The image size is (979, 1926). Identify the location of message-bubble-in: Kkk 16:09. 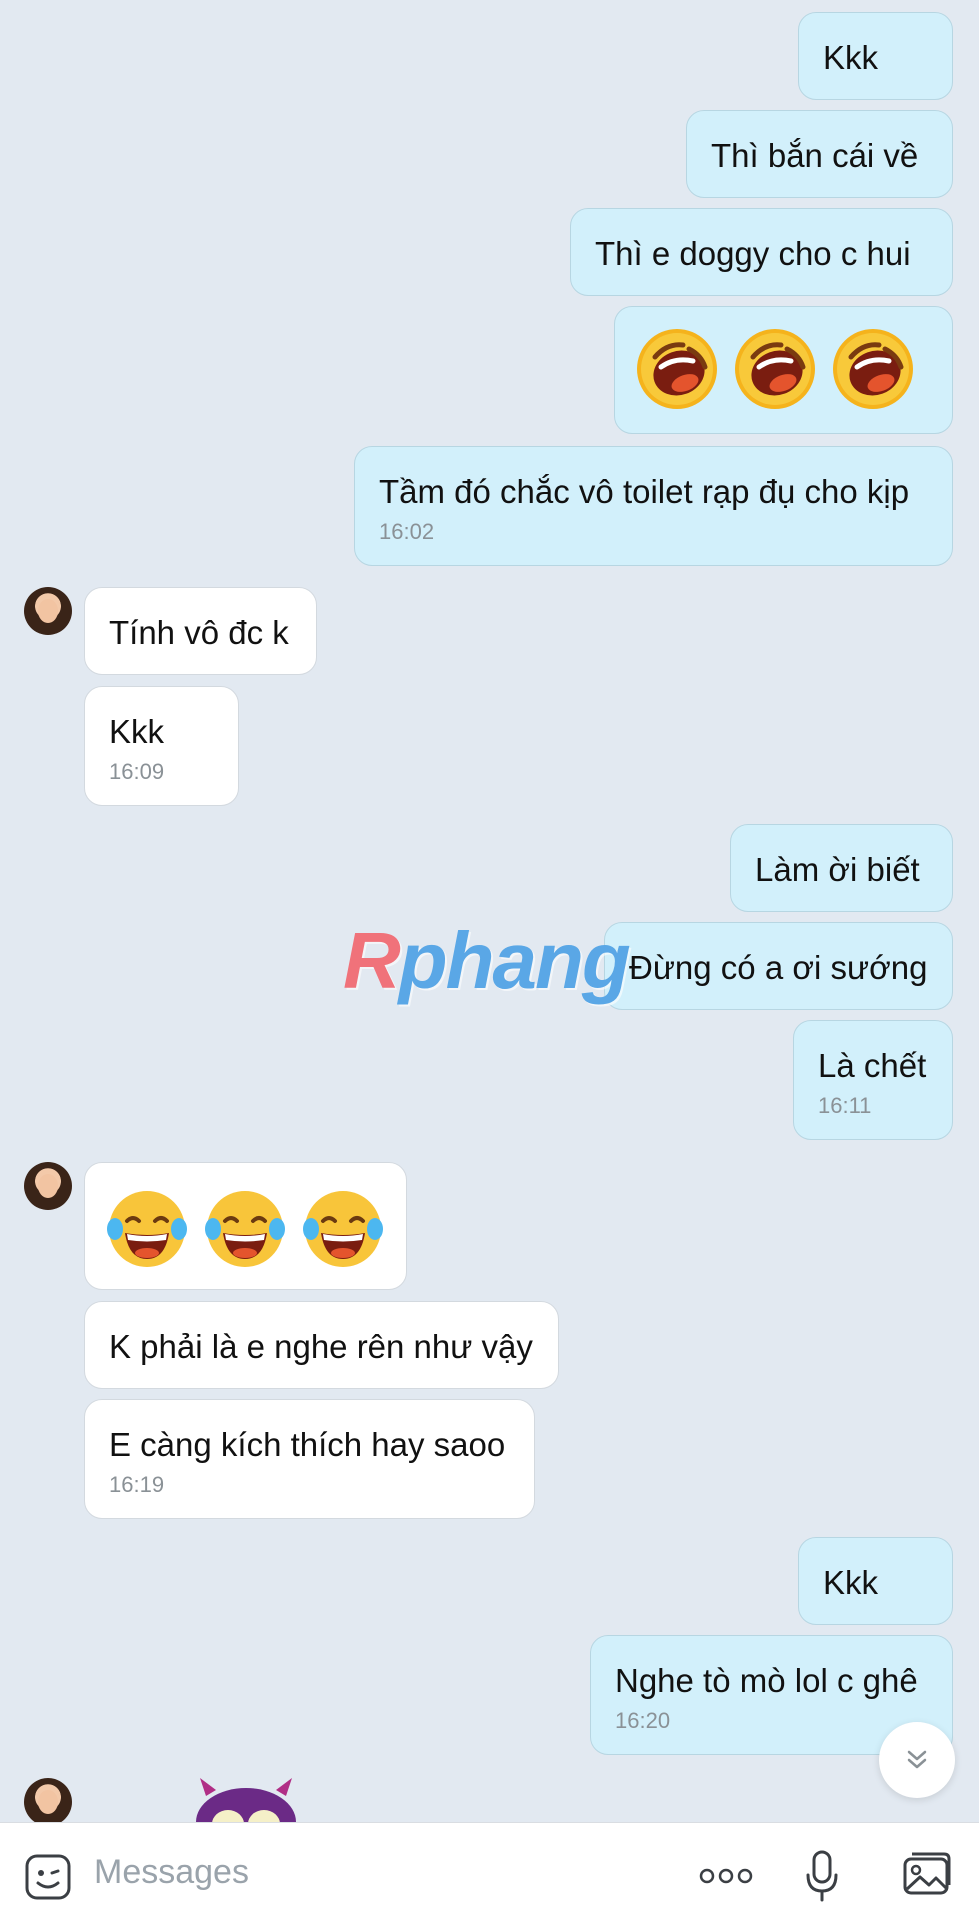
(161, 746).